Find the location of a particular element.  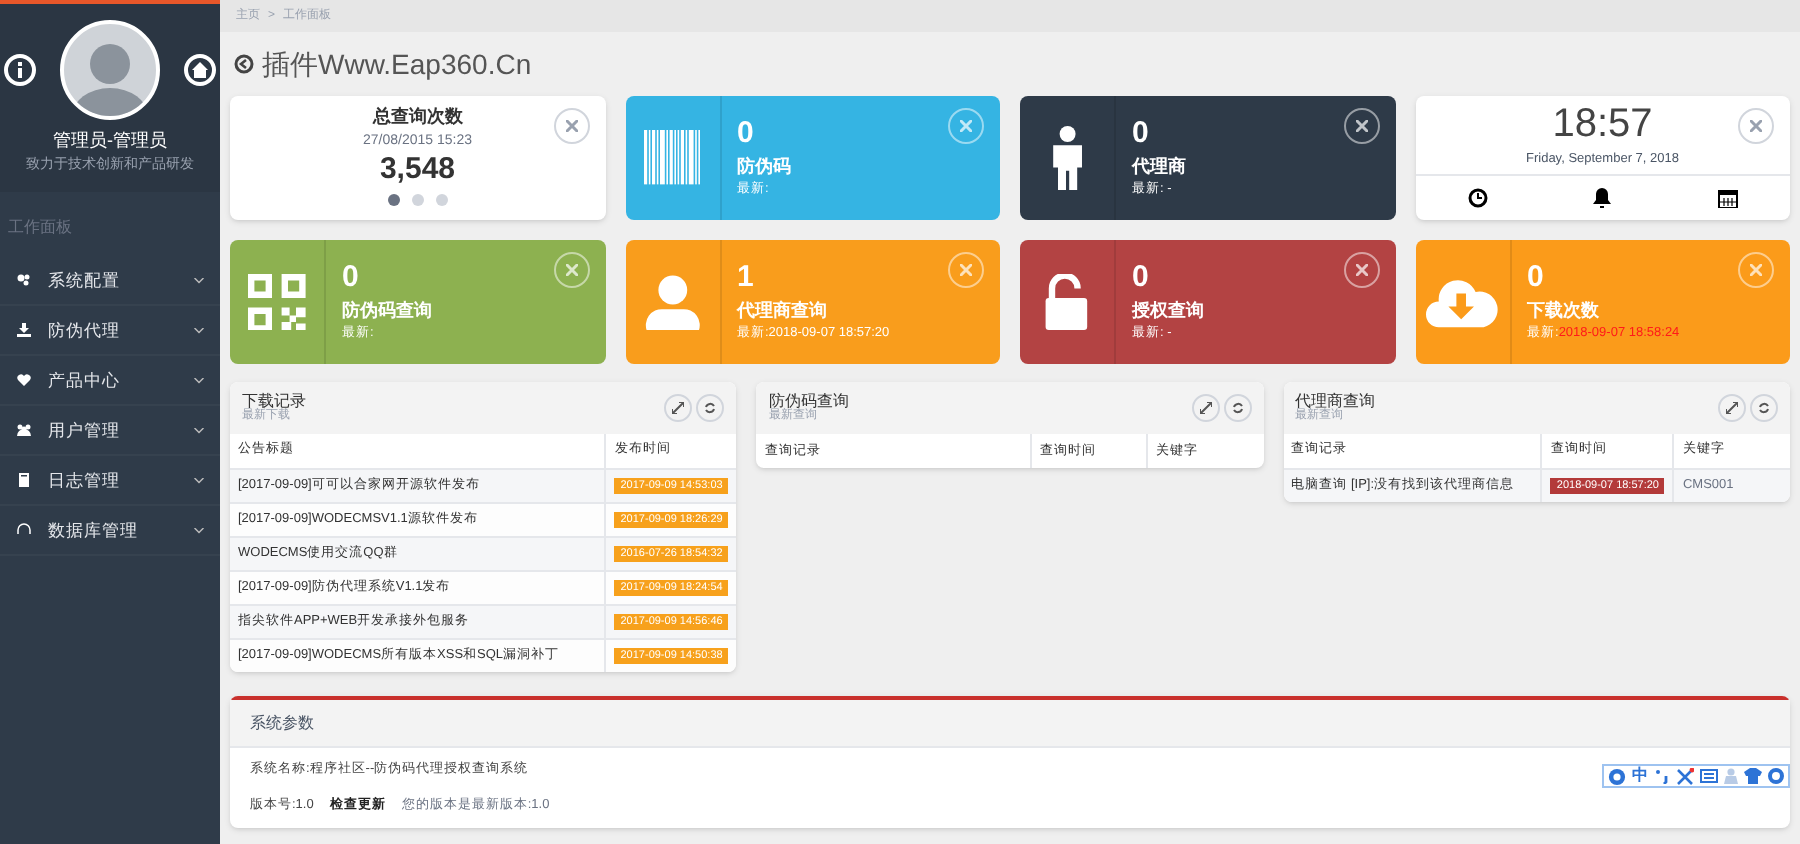

home-icon is located at coordinates (200, 70).